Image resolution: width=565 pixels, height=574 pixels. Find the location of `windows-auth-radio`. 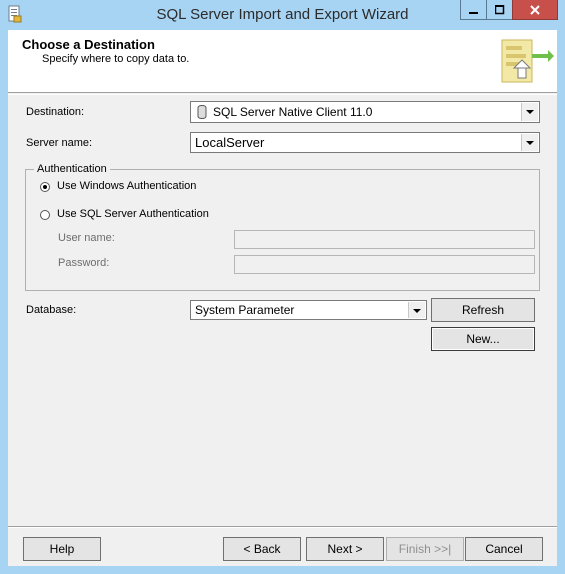

windows-auth-radio is located at coordinates (45, 187).